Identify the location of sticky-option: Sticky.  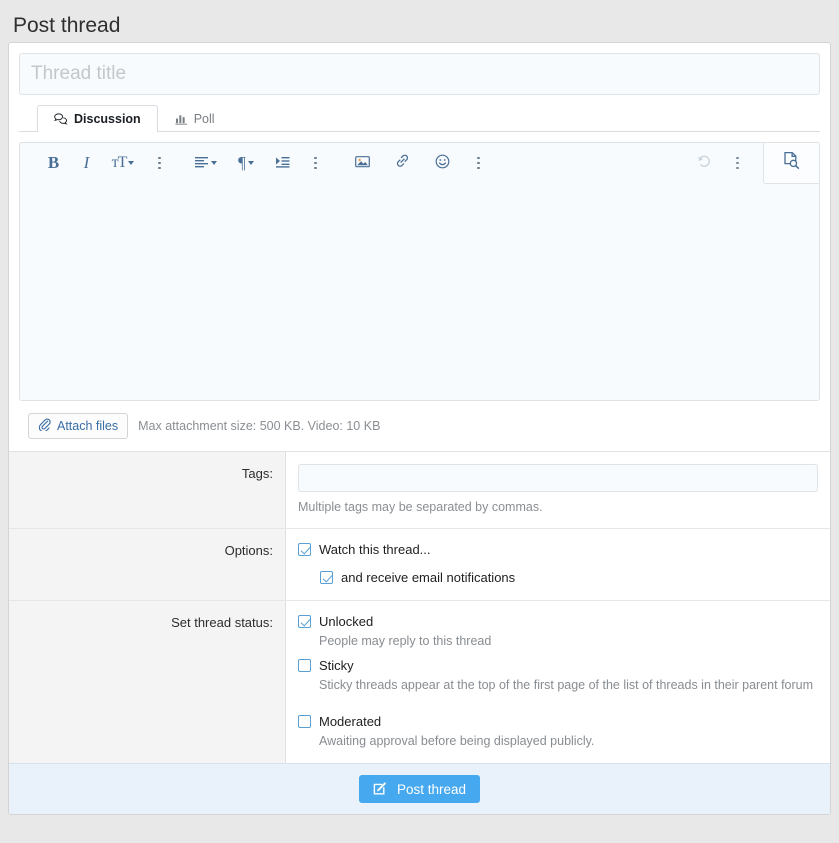
(558, 665).